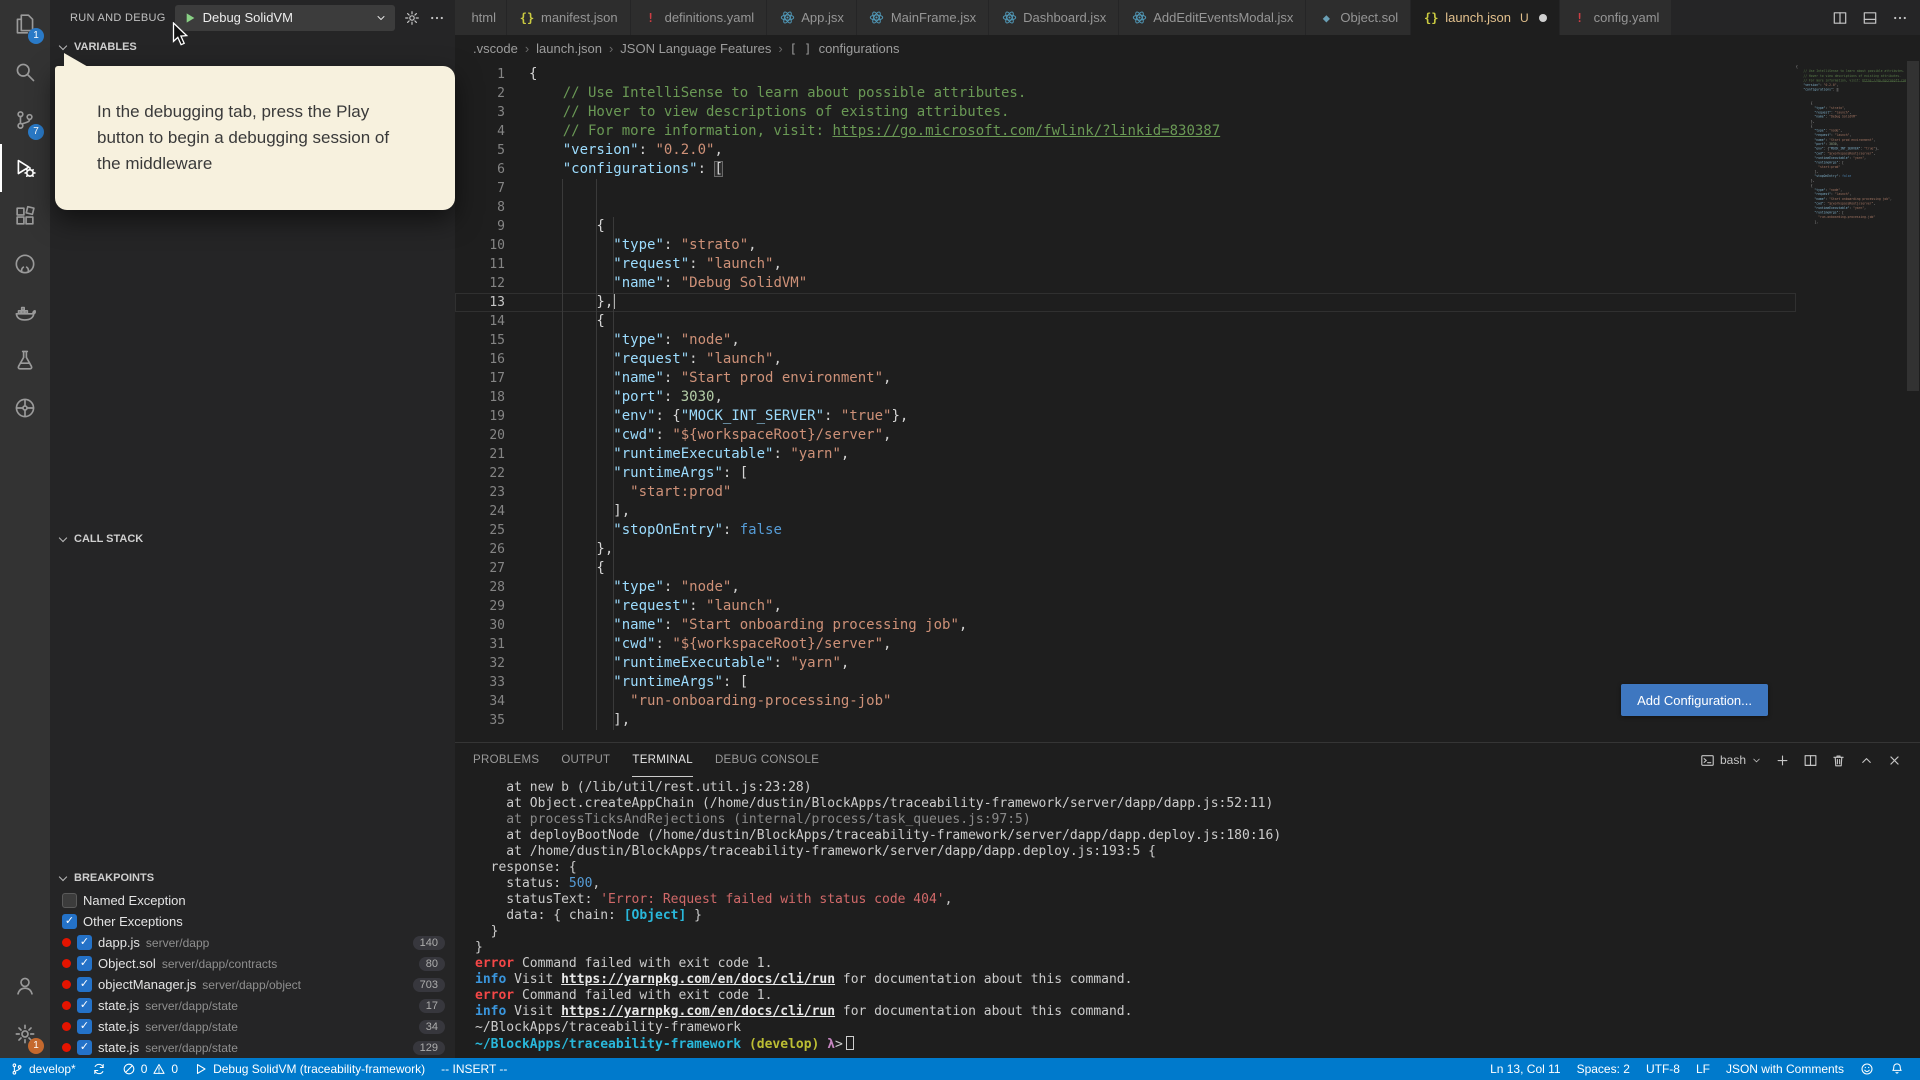 This screenshot has height=1080, width=1920. Describe the element at coordinates (812, 17) in the screenshot. I see `tab-App.jsx: App.jsx` at that location.